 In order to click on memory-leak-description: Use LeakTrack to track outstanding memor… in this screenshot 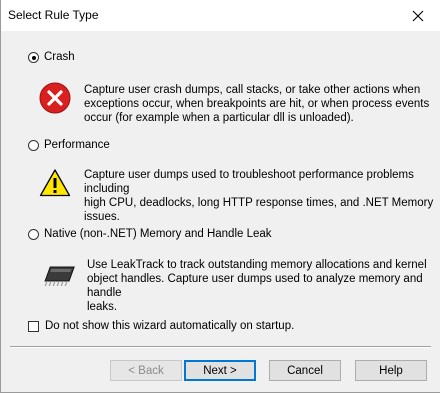, I will do `click(263, 286)`.